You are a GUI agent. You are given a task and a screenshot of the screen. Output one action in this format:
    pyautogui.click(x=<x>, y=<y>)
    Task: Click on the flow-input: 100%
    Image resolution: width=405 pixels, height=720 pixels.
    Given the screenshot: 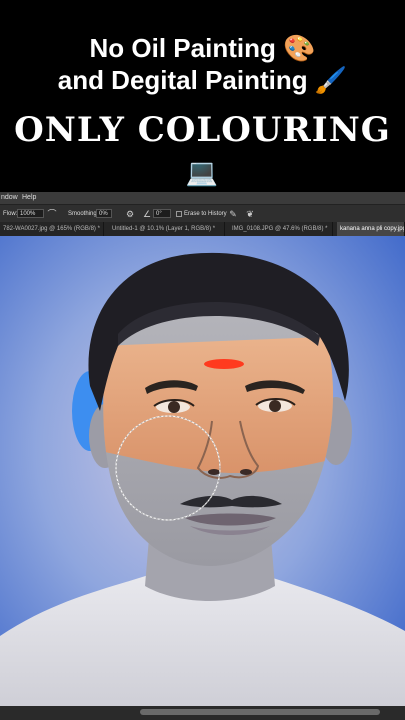 What is the action you would take?
    pyautogui.click(x=30, y=213)
    